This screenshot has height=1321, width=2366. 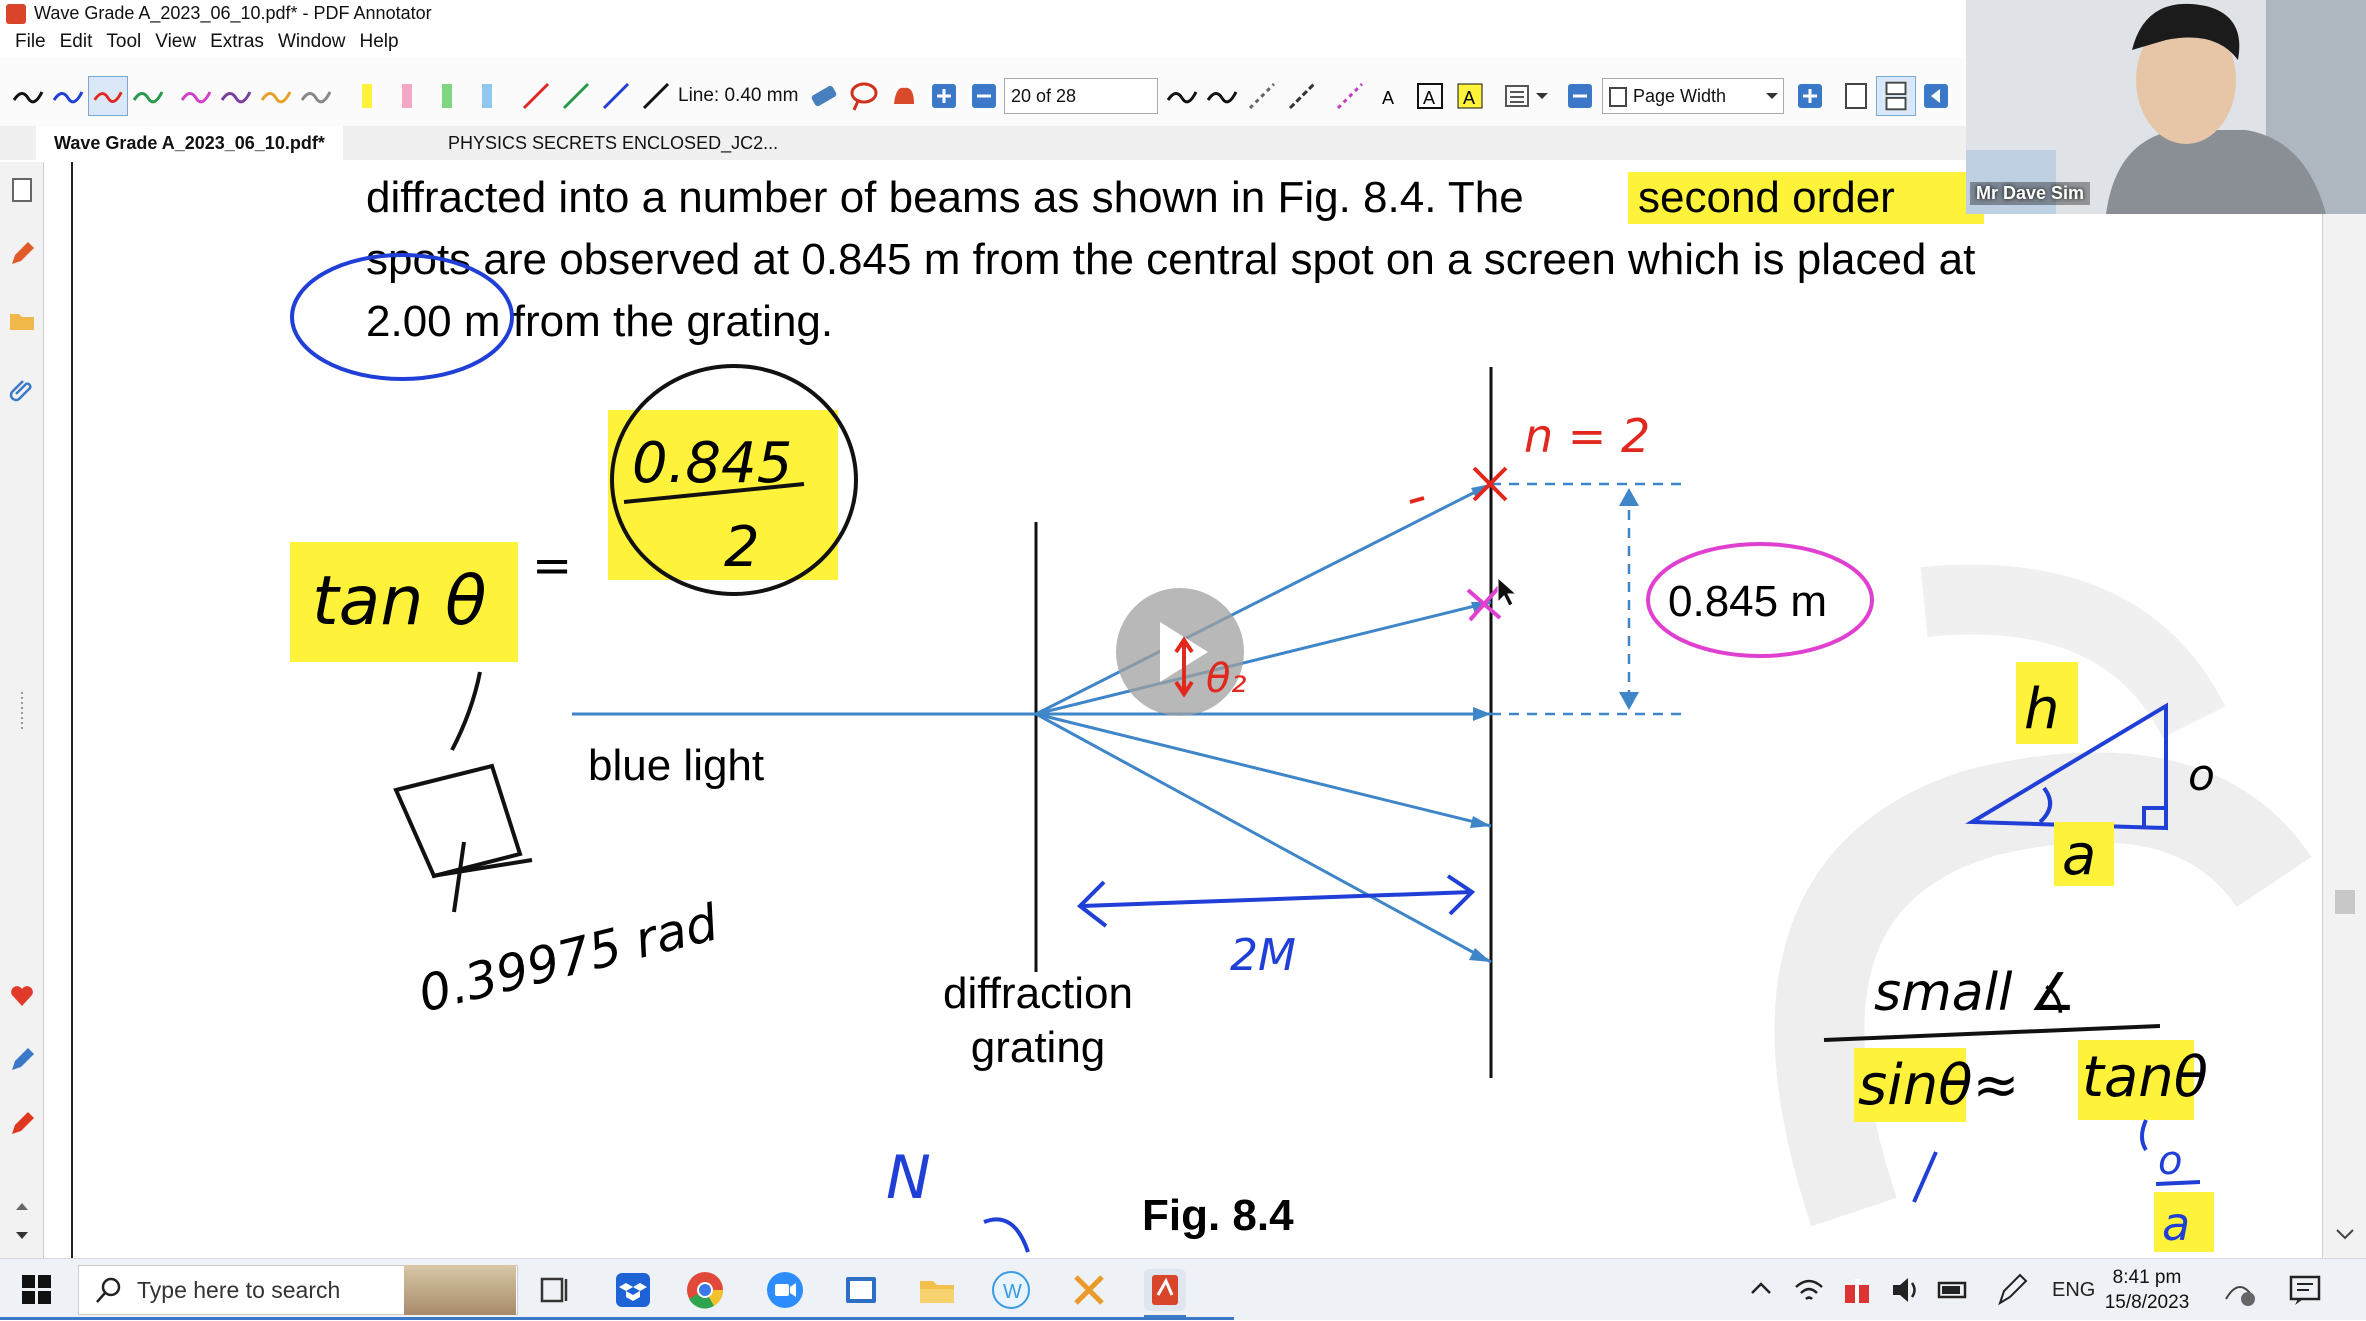 I want to click on zoom-in-page-icon, so click(x=944, y=96).